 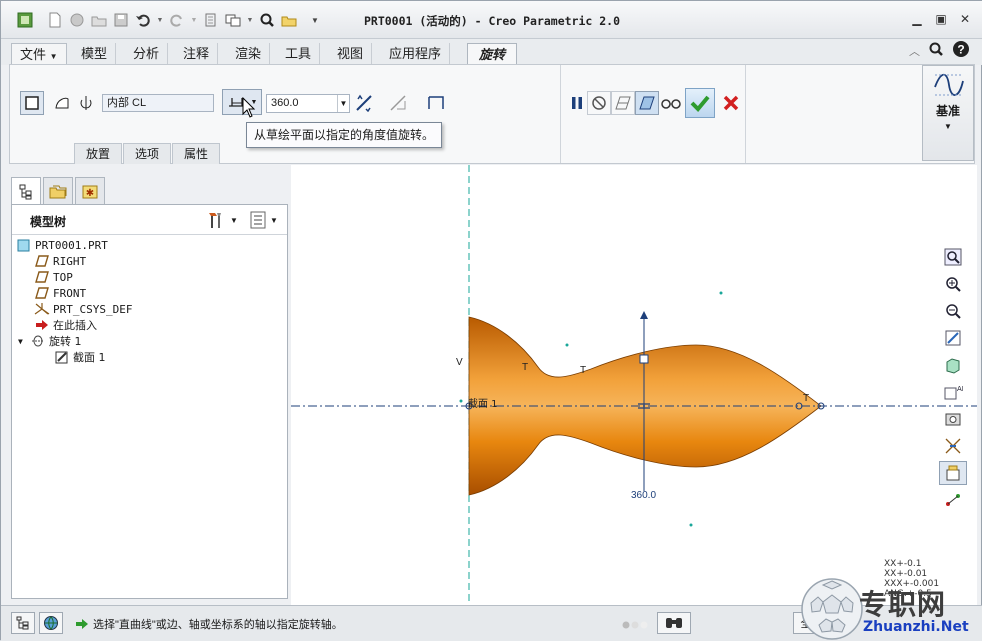 What do you see at coordinates (38, 341) in the screenshot?
I see `revolve-feature-icon` at bounding box center [38, 341].